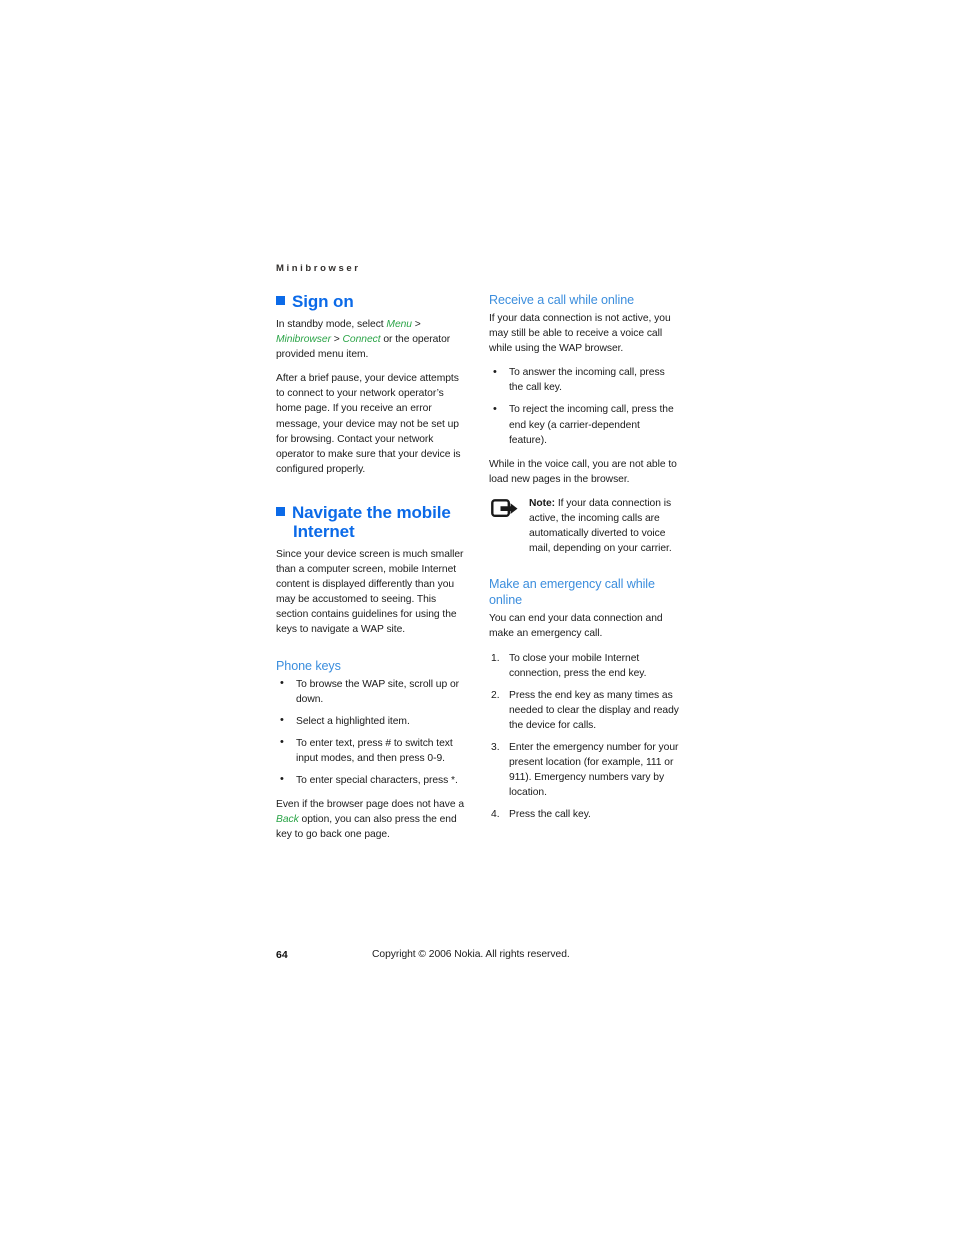 The width and height of the screenshot is (954, 1235). What do you see at coordinates (370, 805) in the screenshot?
I see `closing-text-a: Even if the browser page does not have a` at bounding box center [370, 805].